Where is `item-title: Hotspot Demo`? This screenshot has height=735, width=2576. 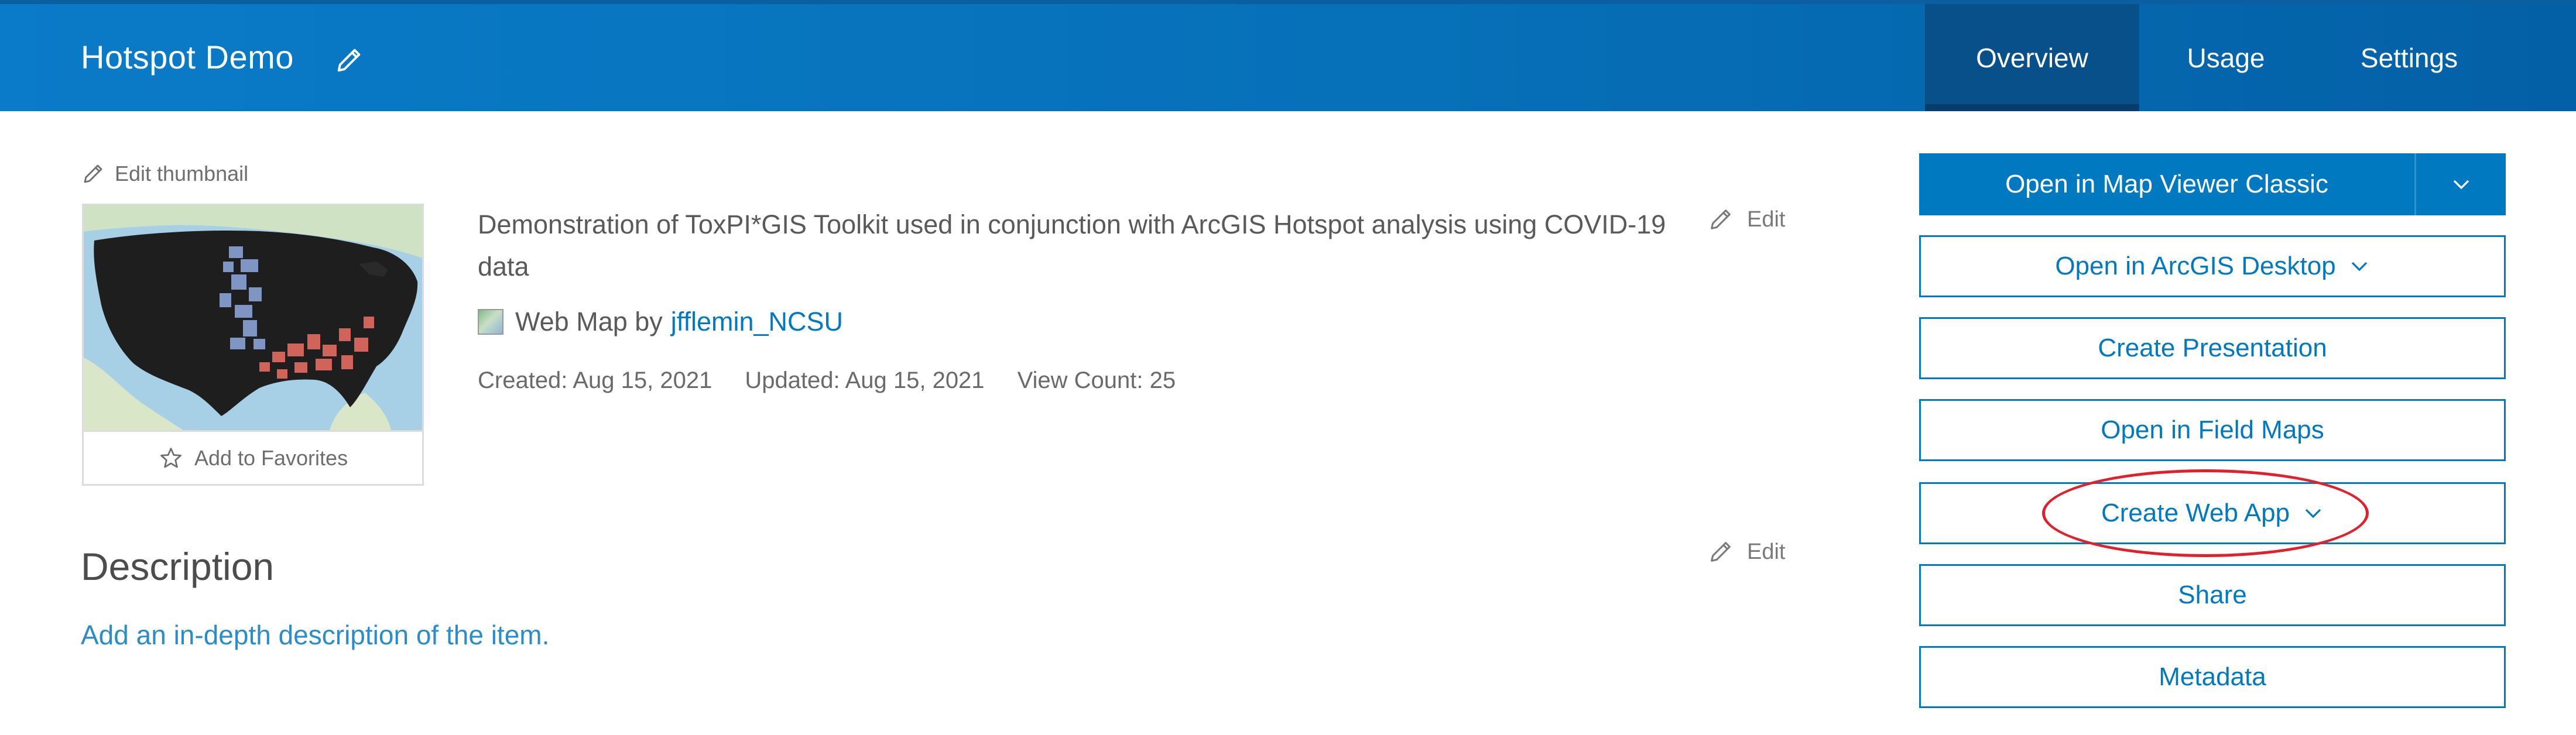 item-title: Hotspot Demo is located at coordinates (187, 57).